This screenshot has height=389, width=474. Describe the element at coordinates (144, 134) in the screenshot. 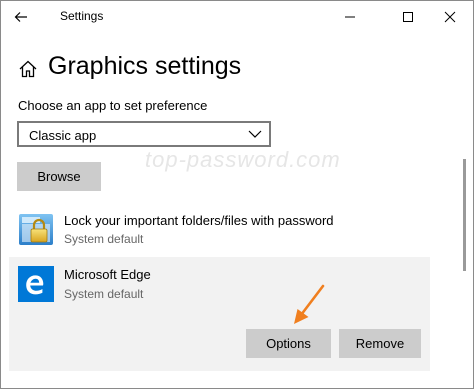

I see `app-type-dropdown: Classic app` at that location.